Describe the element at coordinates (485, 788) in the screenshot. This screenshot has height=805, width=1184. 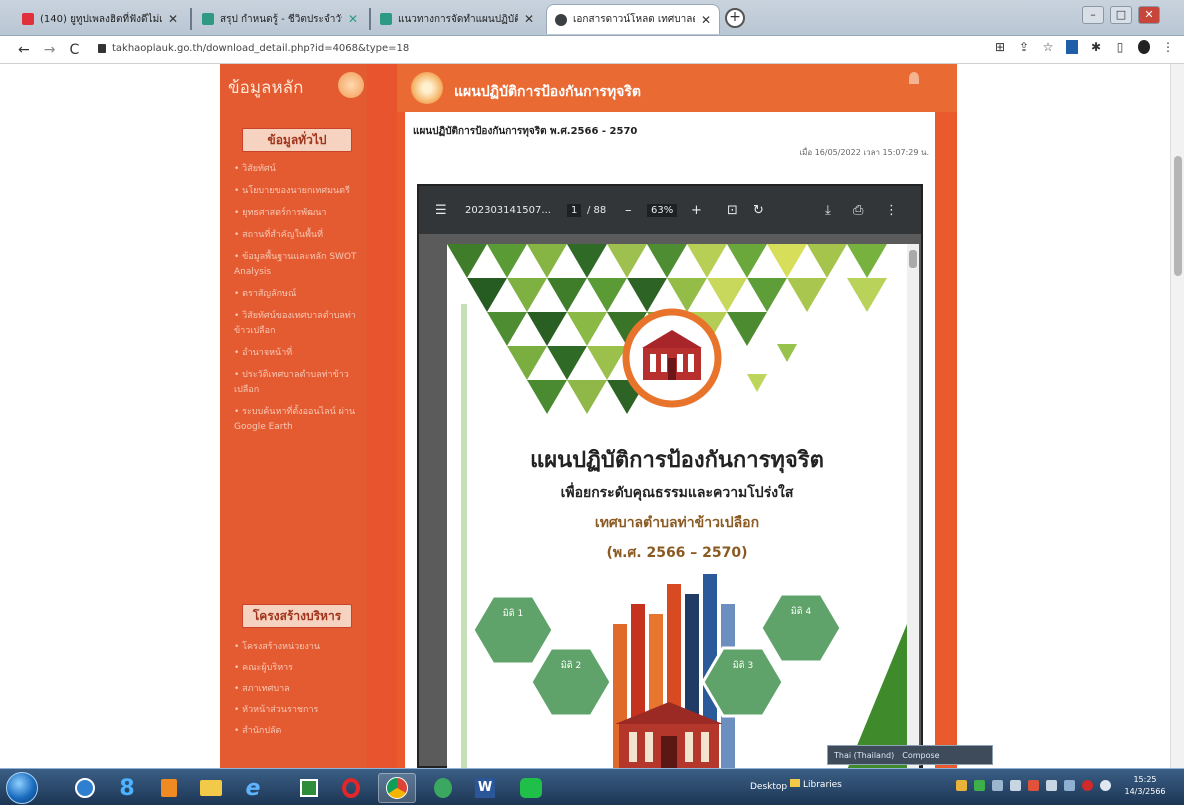
I see `word-icon: W` at that location.